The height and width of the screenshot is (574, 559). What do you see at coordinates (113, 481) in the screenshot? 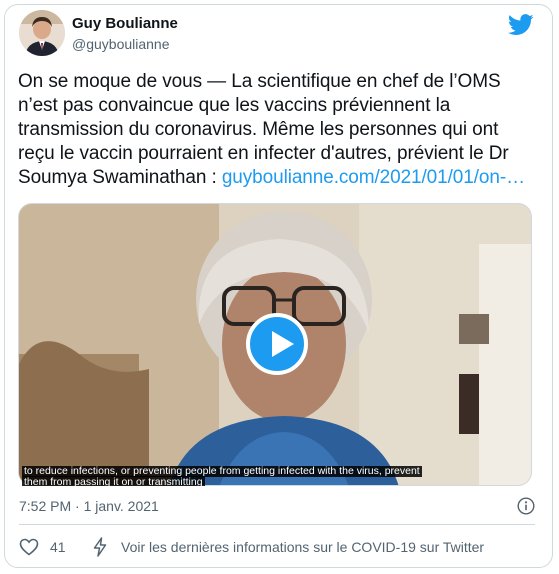
I see `caption-line: them from passing it on or transmitting` at bounding box center [113, 481].